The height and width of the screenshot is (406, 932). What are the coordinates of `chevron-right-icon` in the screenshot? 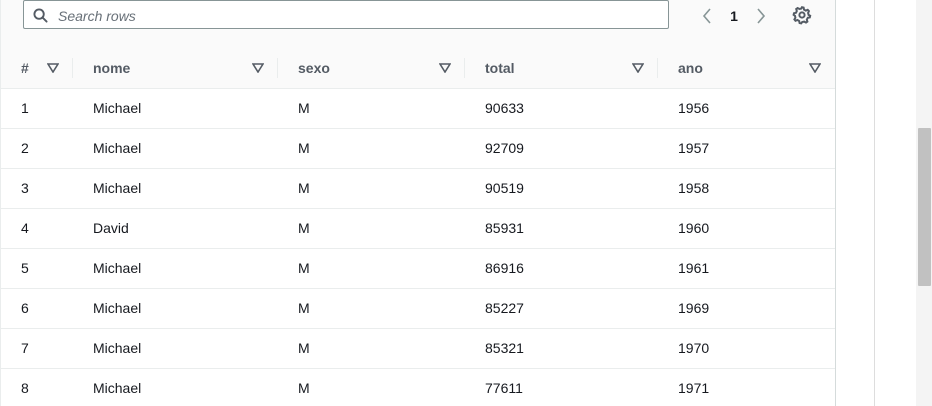 It's located at (761, 16).